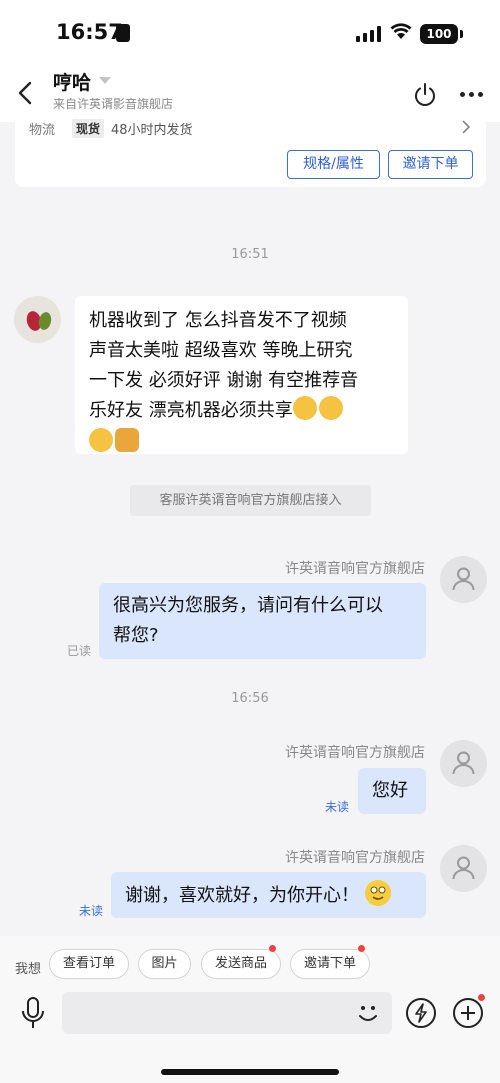 The height and width of the screenshot is (1083, 500). What do you see at coordinates (127, 440) in the screenshot?
I see `thumbs-up-emoji-icon` at bounding box center [127, 440].